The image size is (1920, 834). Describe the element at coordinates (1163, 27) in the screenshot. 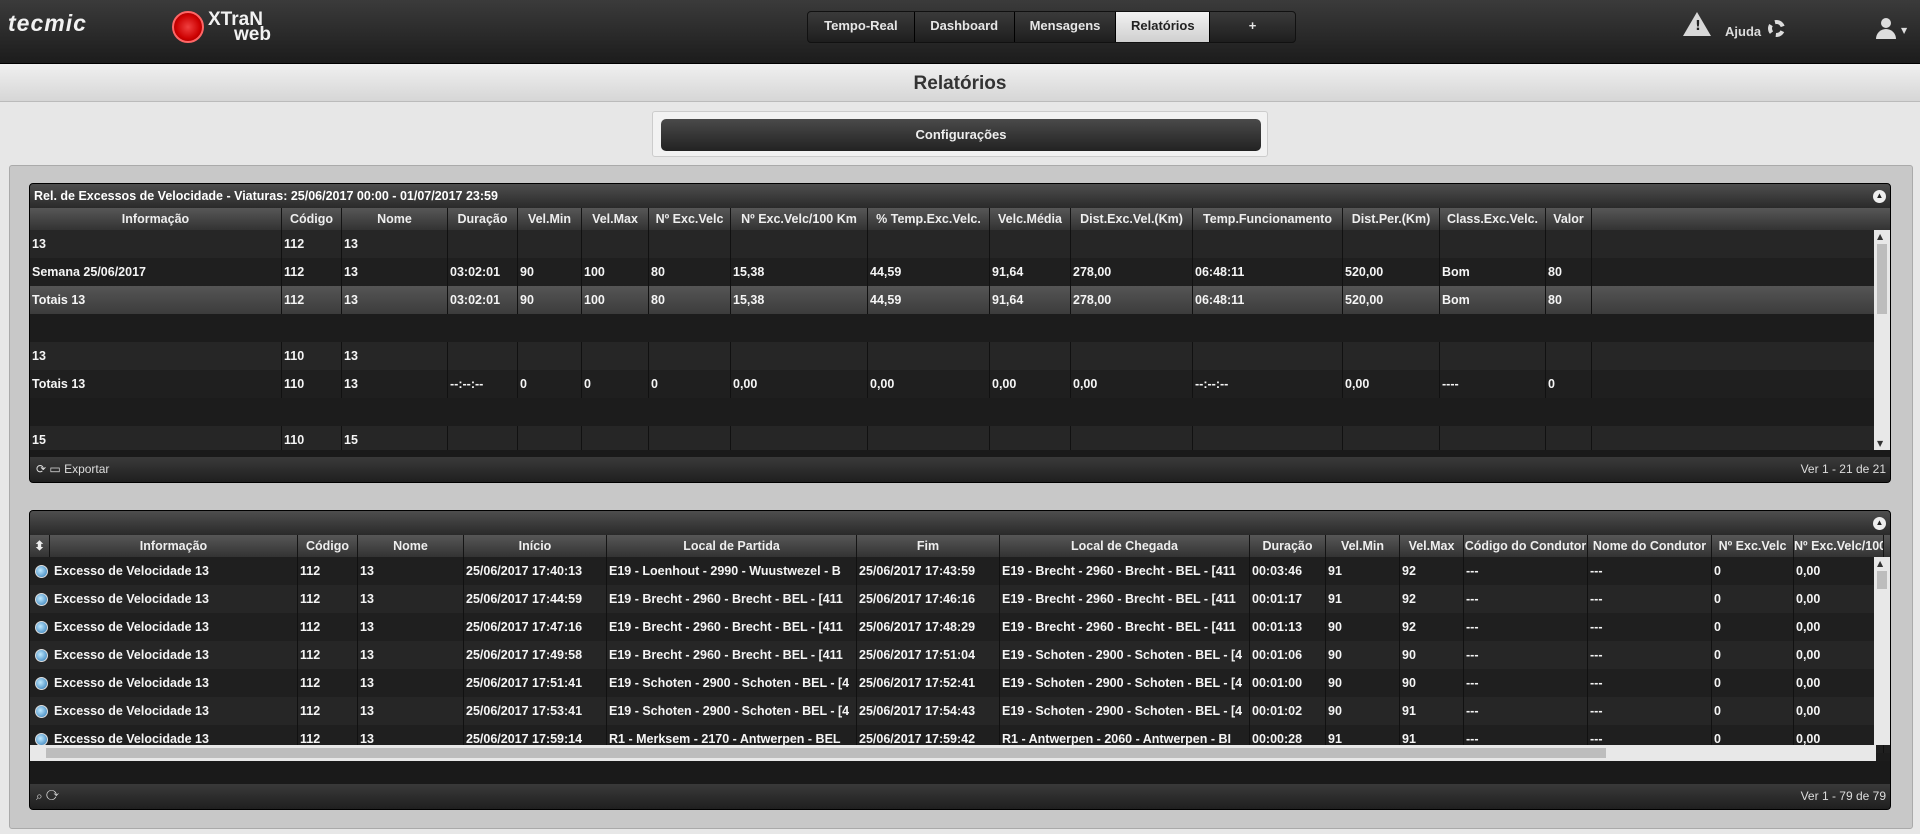

I see `tab-relatorios: Relatórios` at that location.